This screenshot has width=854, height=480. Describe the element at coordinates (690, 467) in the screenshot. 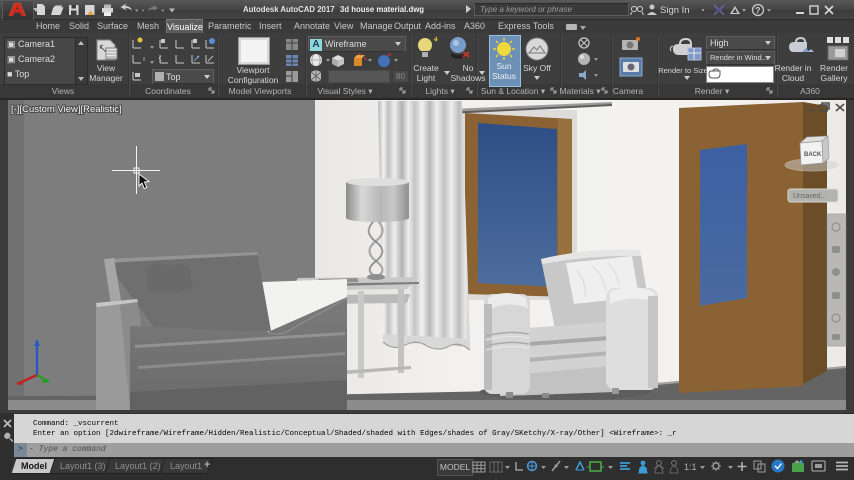

I see `svg-text: 1:1` at that location.